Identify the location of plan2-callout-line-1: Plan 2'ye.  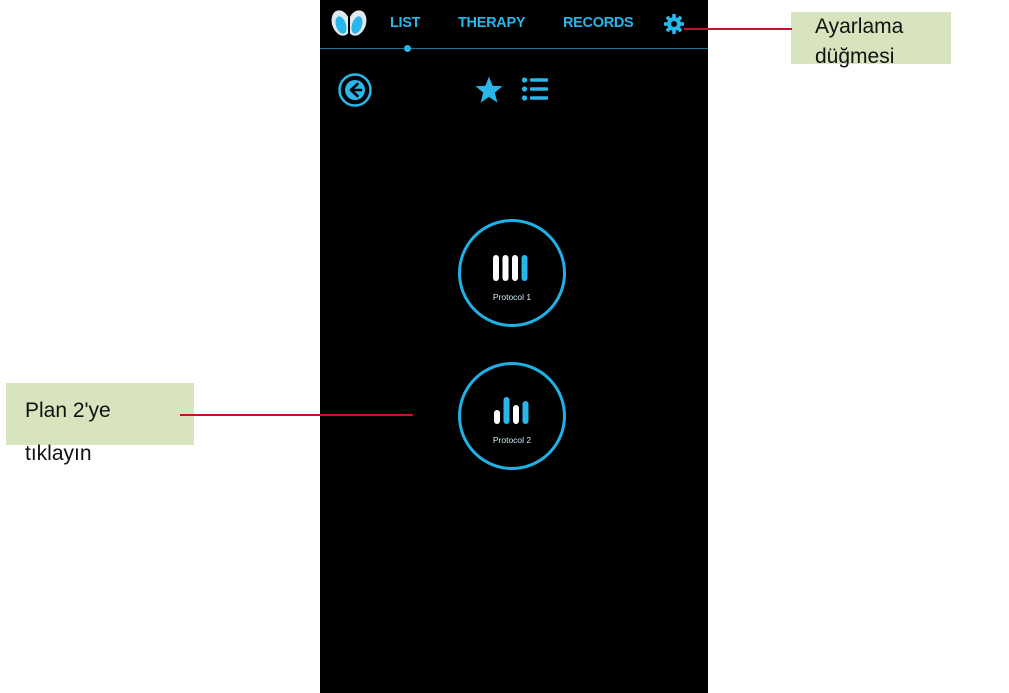
(68, 410).